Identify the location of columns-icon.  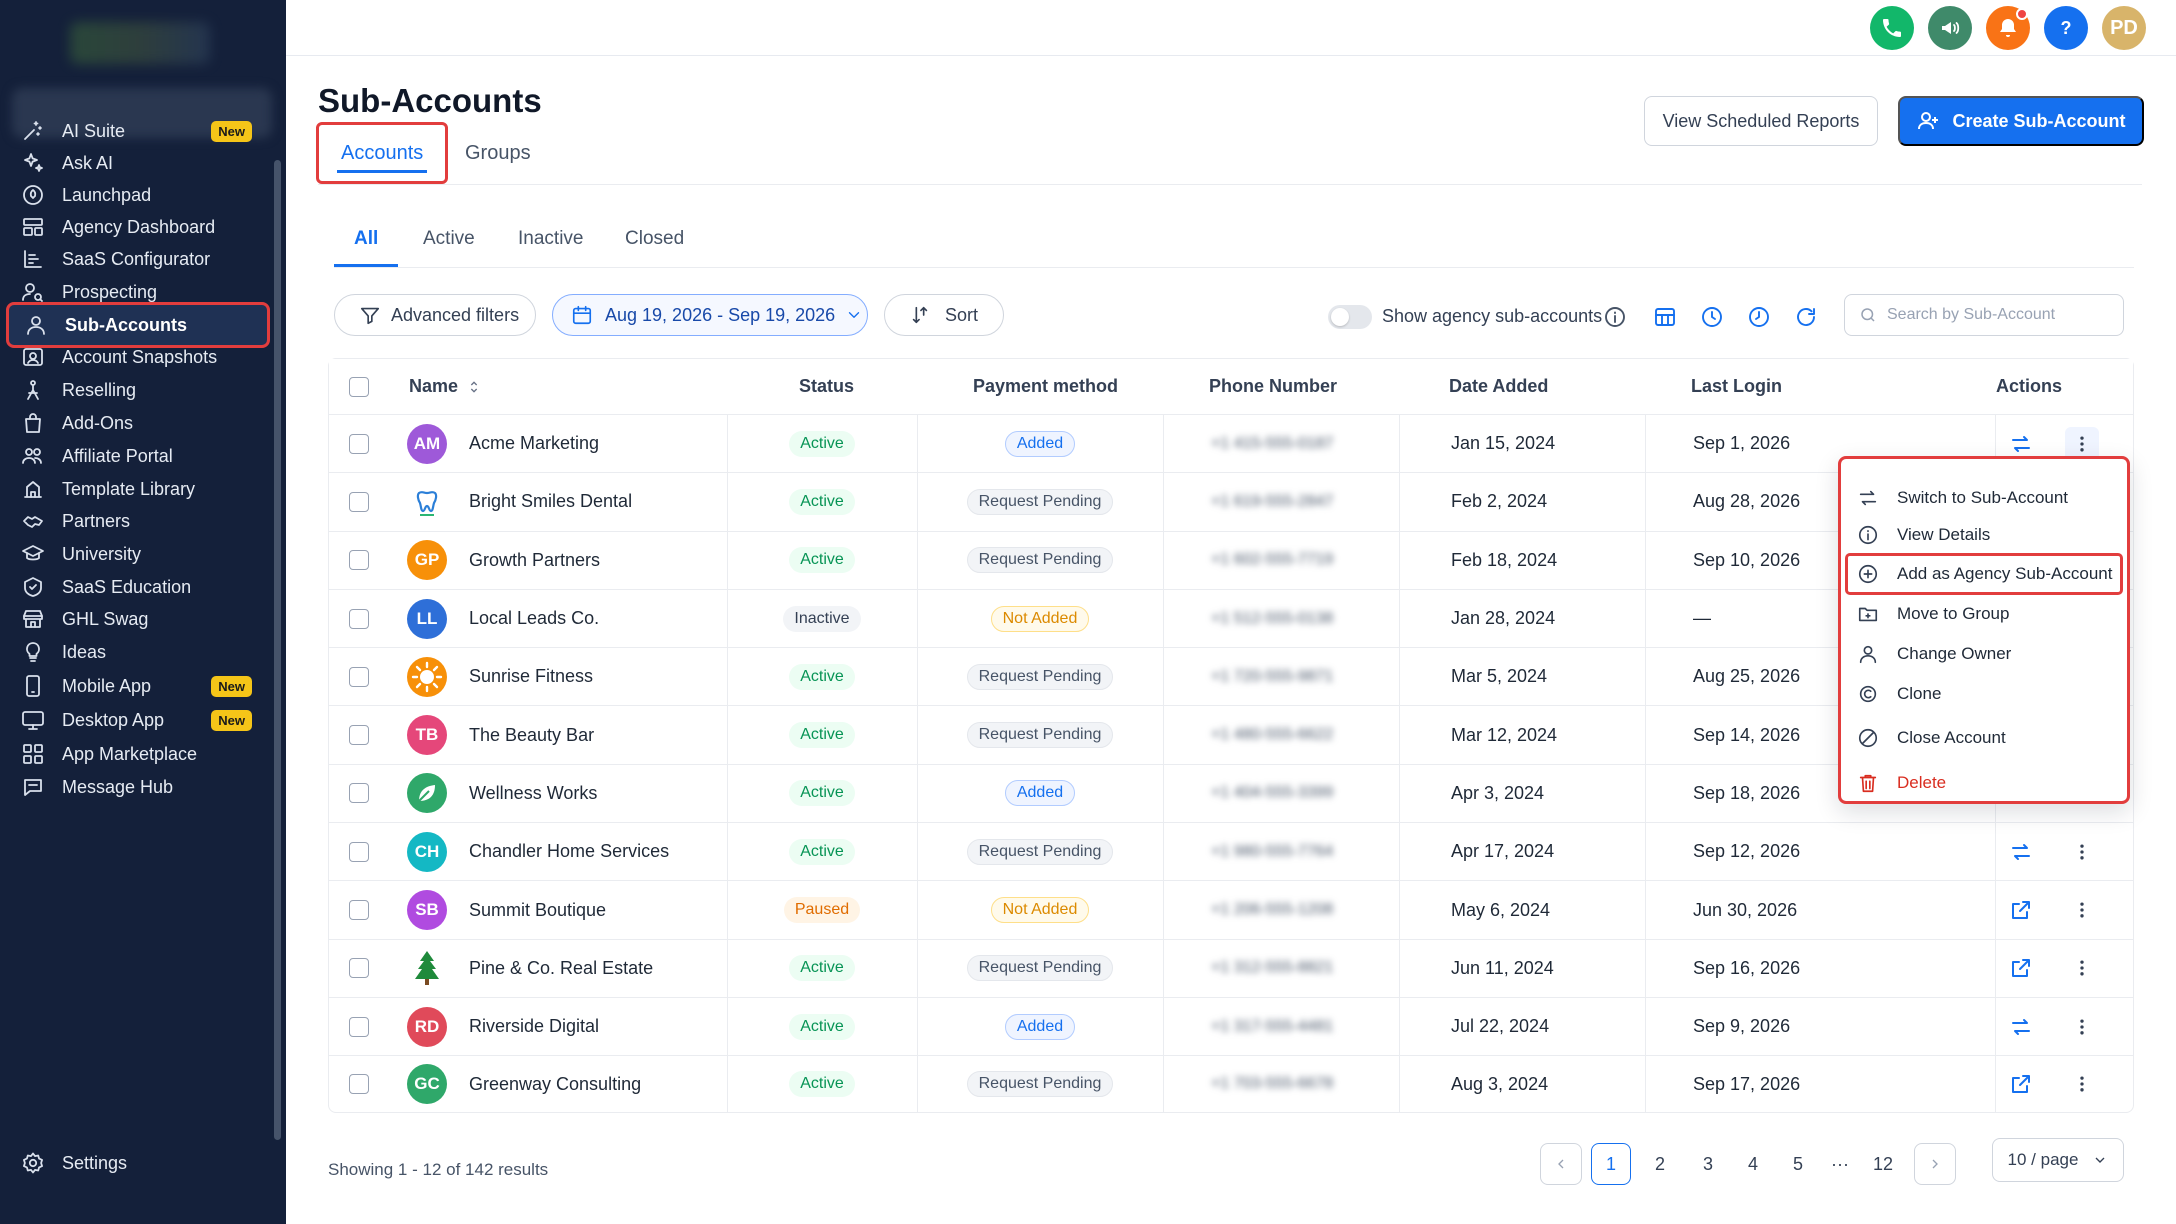
(1665, 317).